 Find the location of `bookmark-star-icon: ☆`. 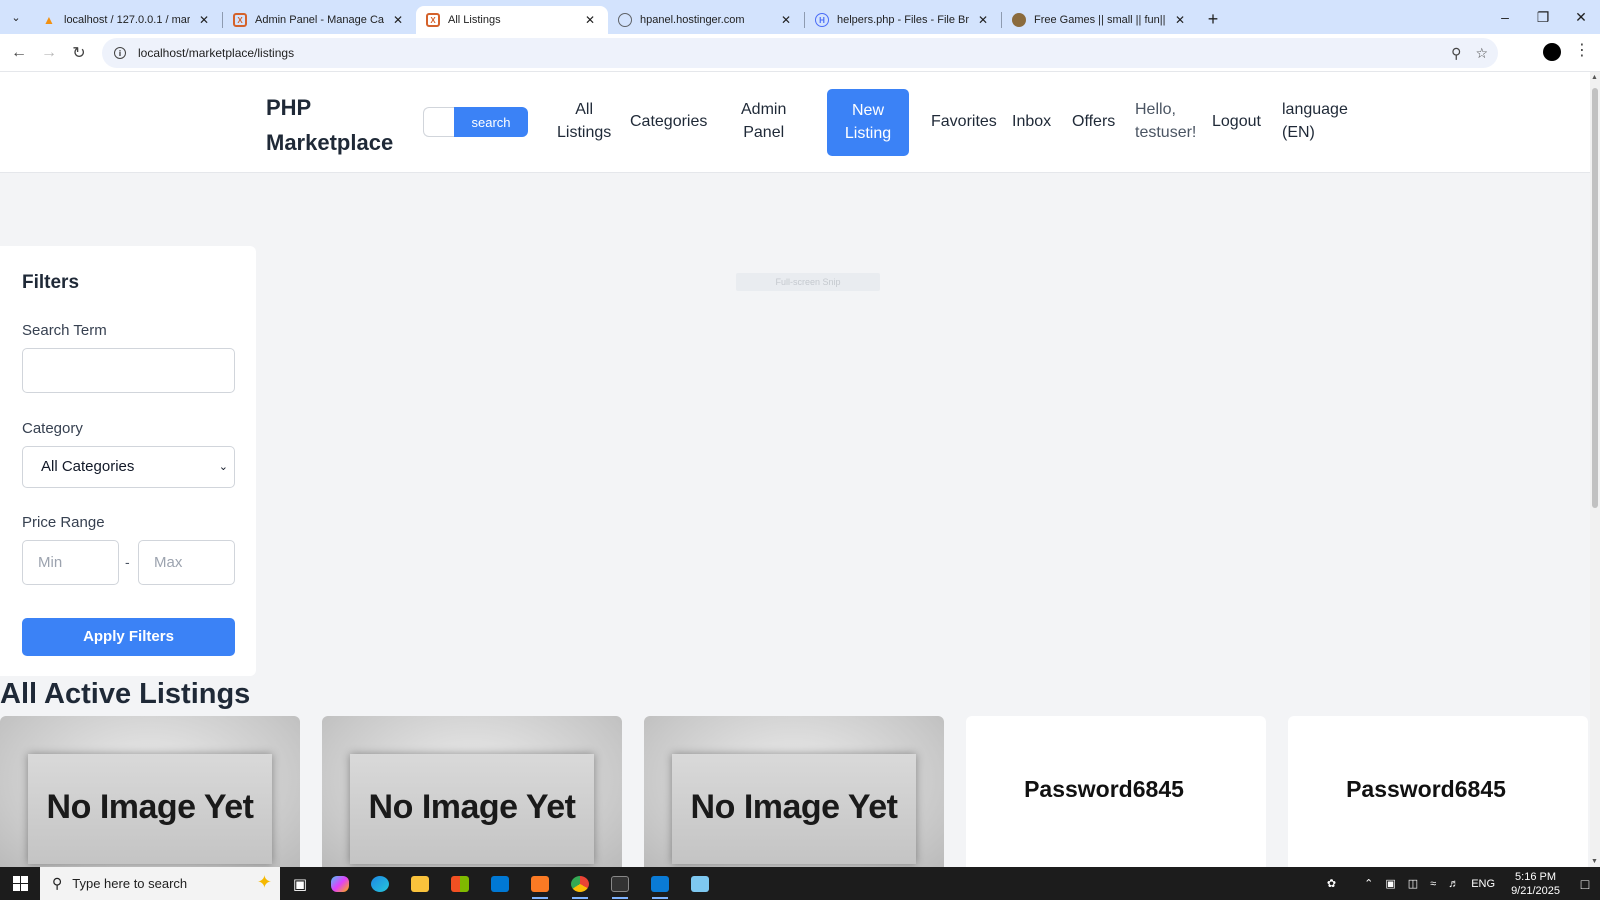

bookmark-star-icon: ☆ is located at coordinates (1481, 53).